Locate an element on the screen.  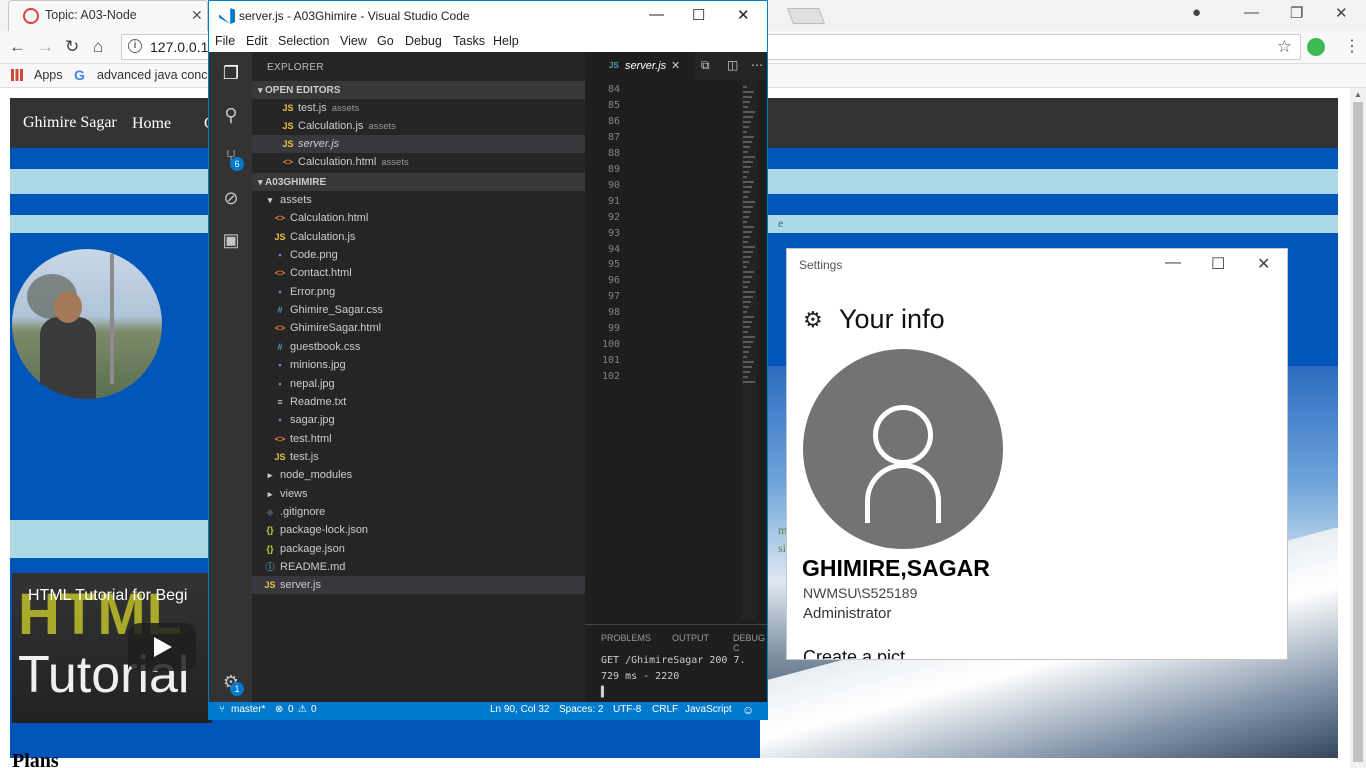
restore-icon: ❐ is located at coordinates (1296, 13).